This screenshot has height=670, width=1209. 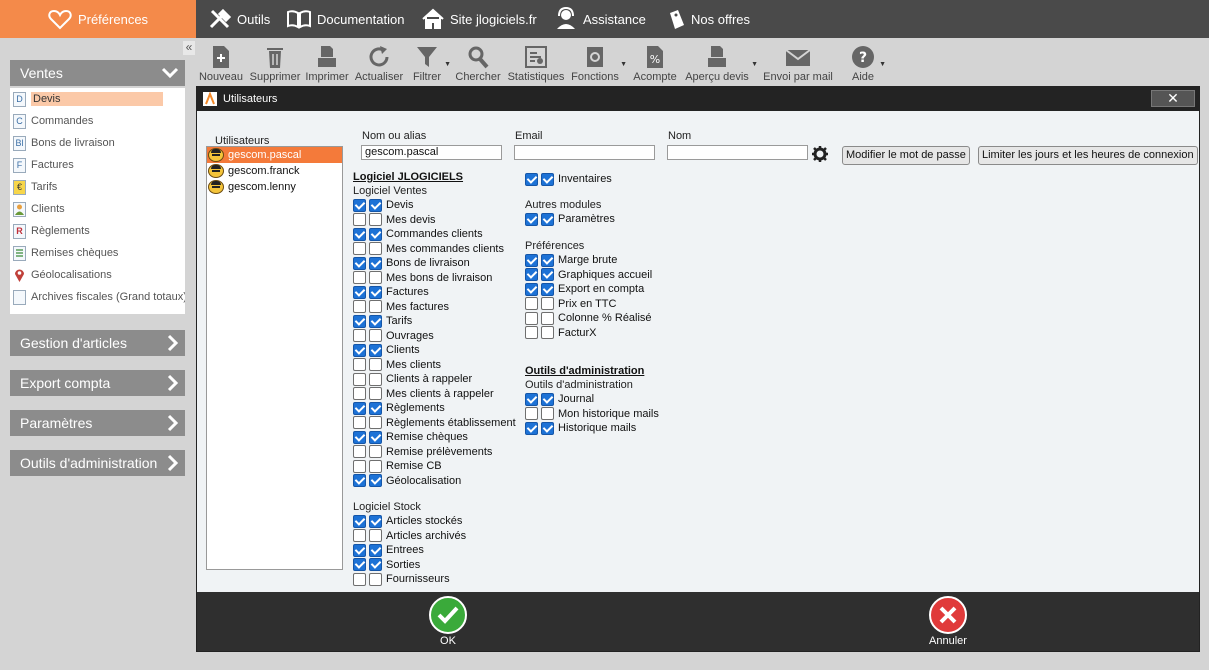 I want to click on section-outils-administration: Outils d'administration, so click(x=97, y=463).